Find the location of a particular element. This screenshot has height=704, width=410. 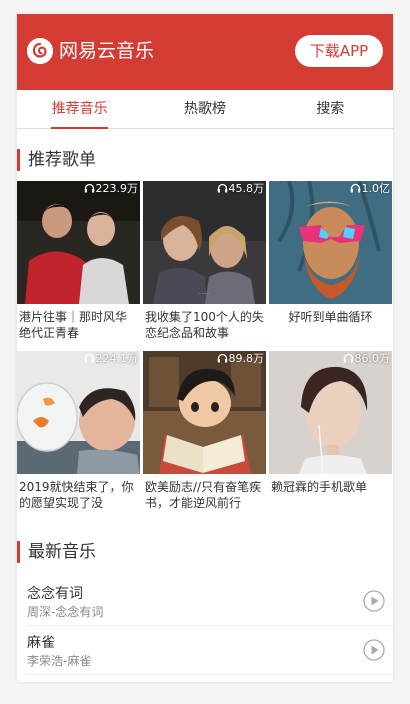

playlist-card: 223.9万 港片往事｜那时风华绝代正青春 is located at coordinates (78, 266).